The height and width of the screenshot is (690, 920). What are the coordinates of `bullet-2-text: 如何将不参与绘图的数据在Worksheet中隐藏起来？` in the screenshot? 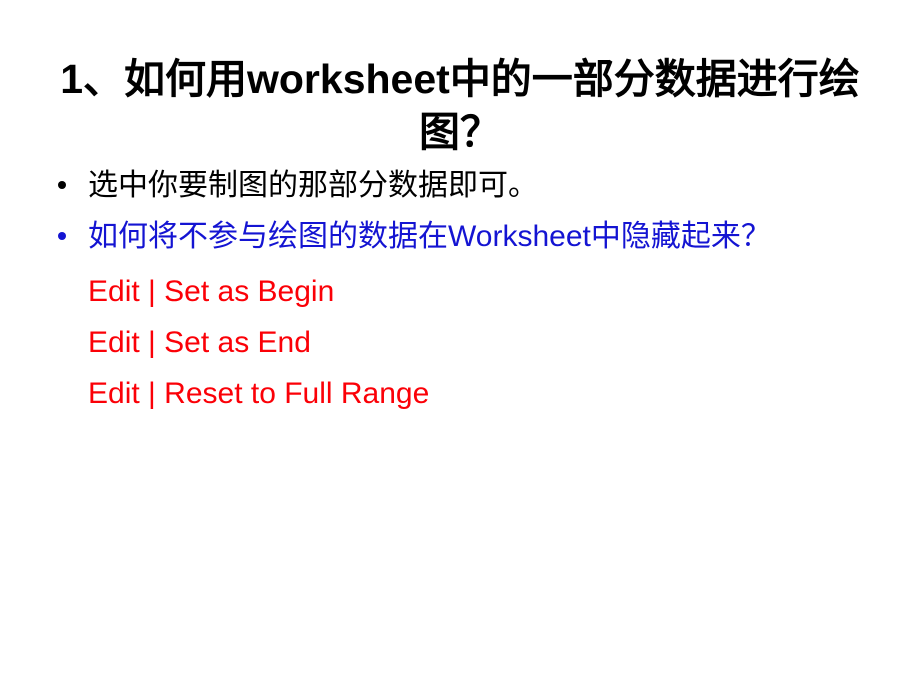 It's located at (485, 236).